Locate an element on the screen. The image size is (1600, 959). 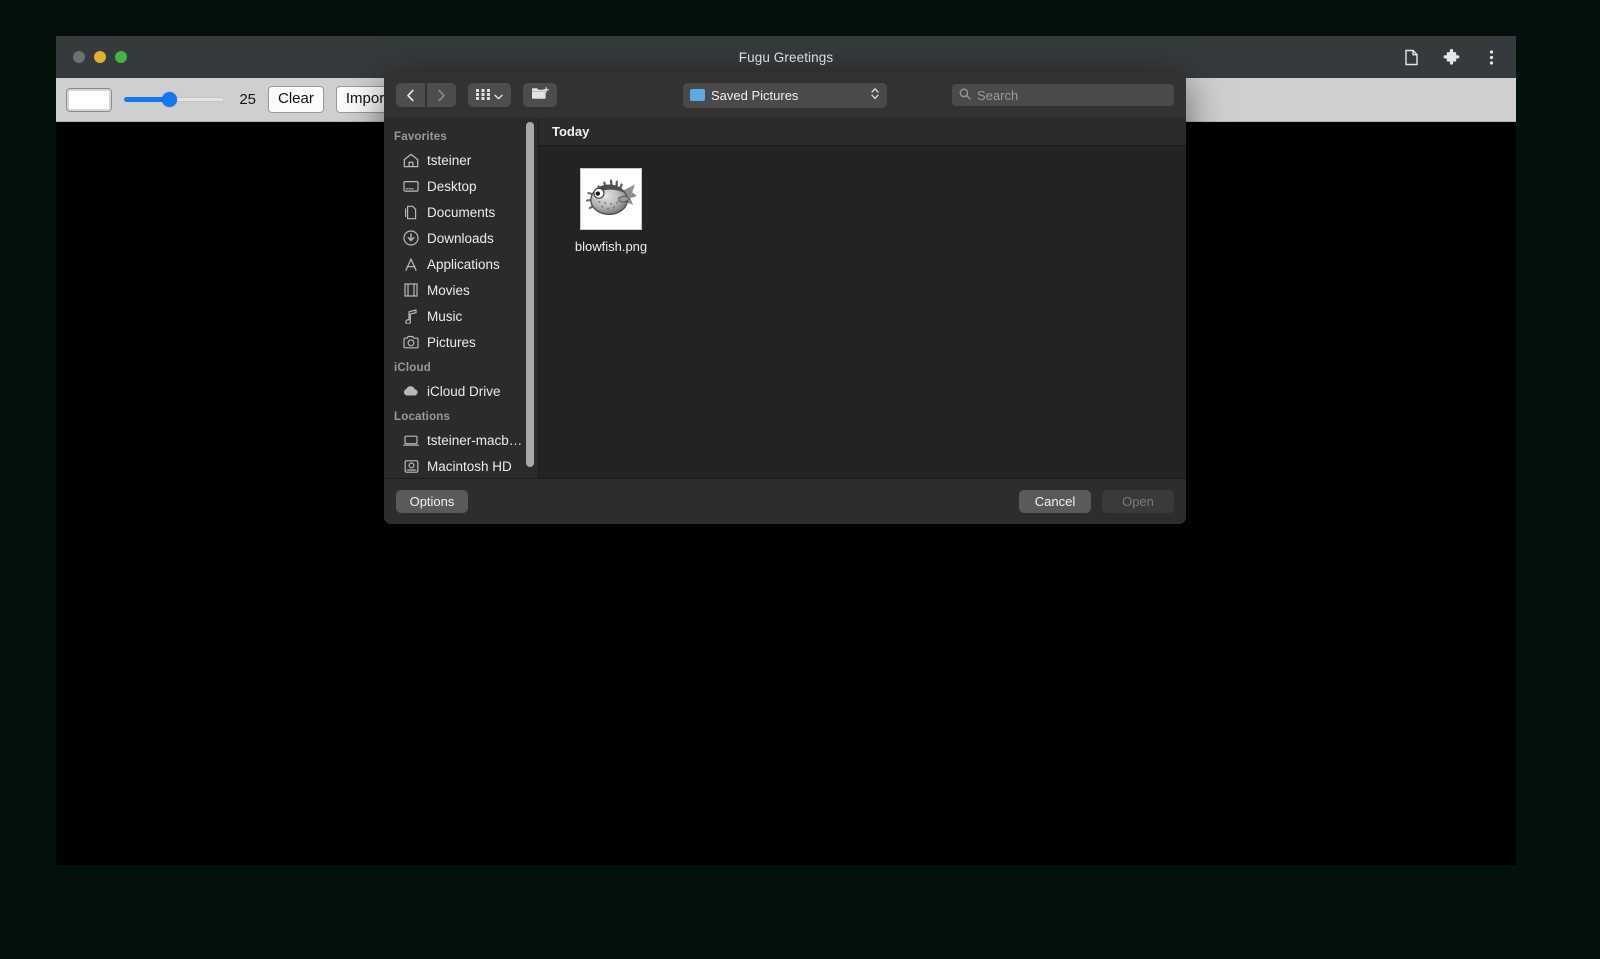
new-folder-icon is located at coordinates (540, 95).